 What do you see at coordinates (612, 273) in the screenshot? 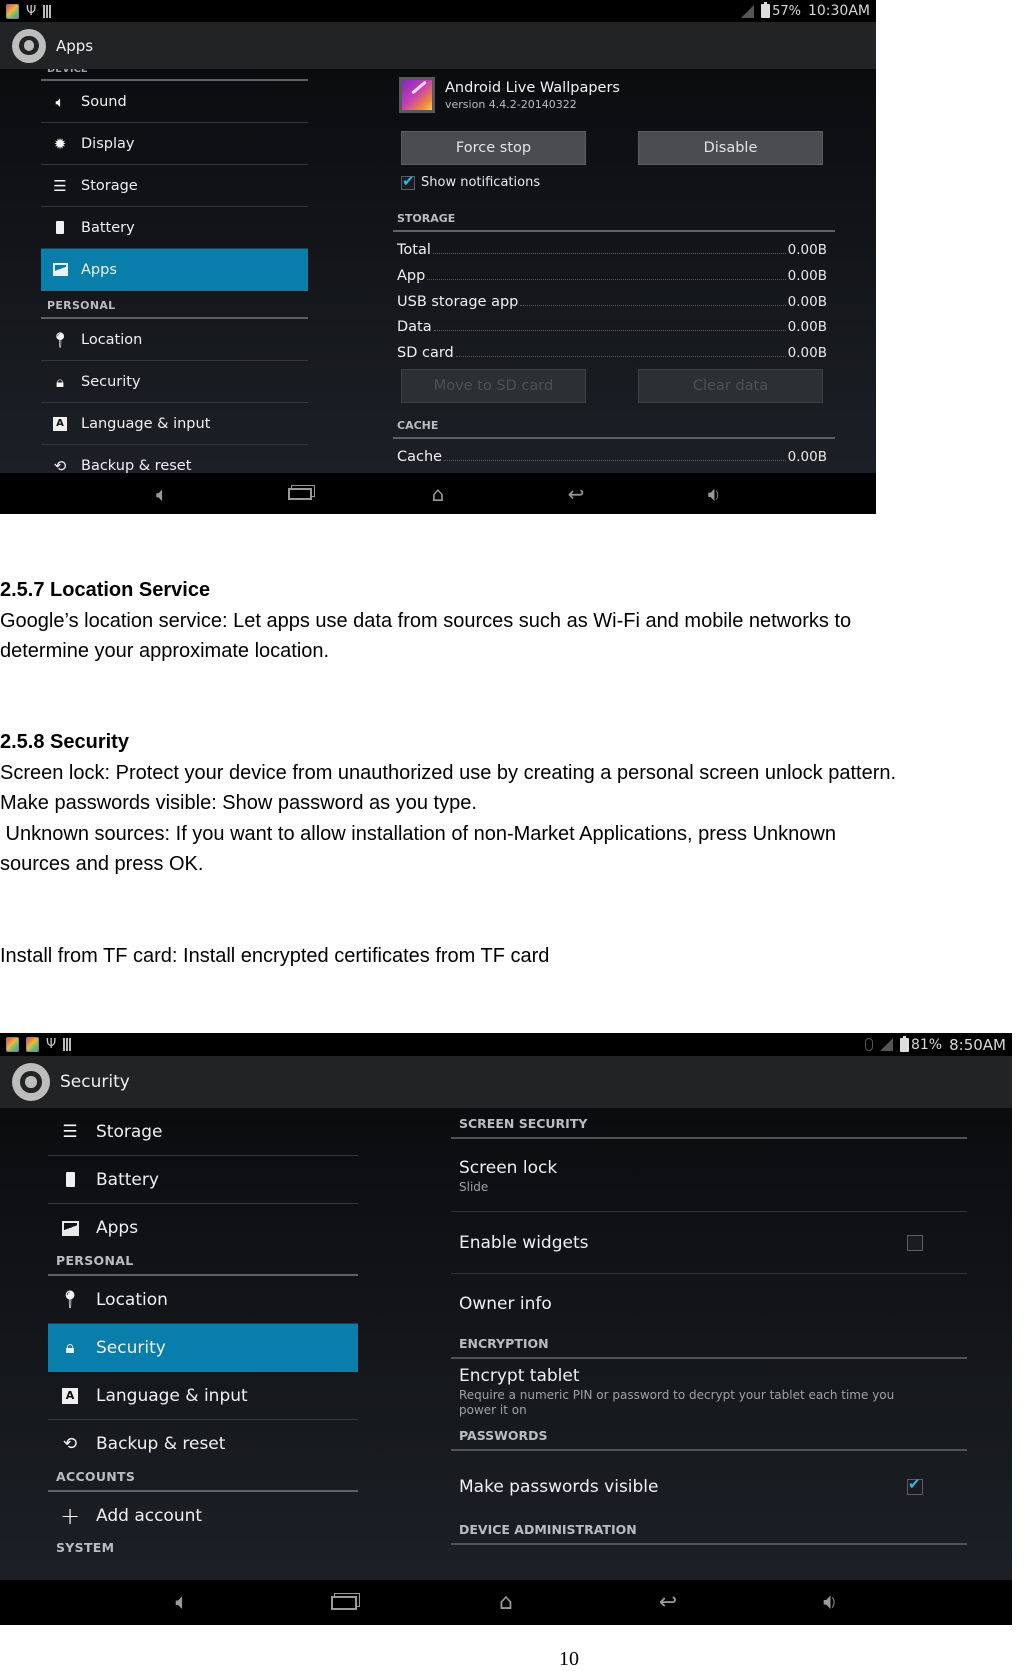
I see `storage-row-app: App 0.00B` at bounding box center [612, 273].